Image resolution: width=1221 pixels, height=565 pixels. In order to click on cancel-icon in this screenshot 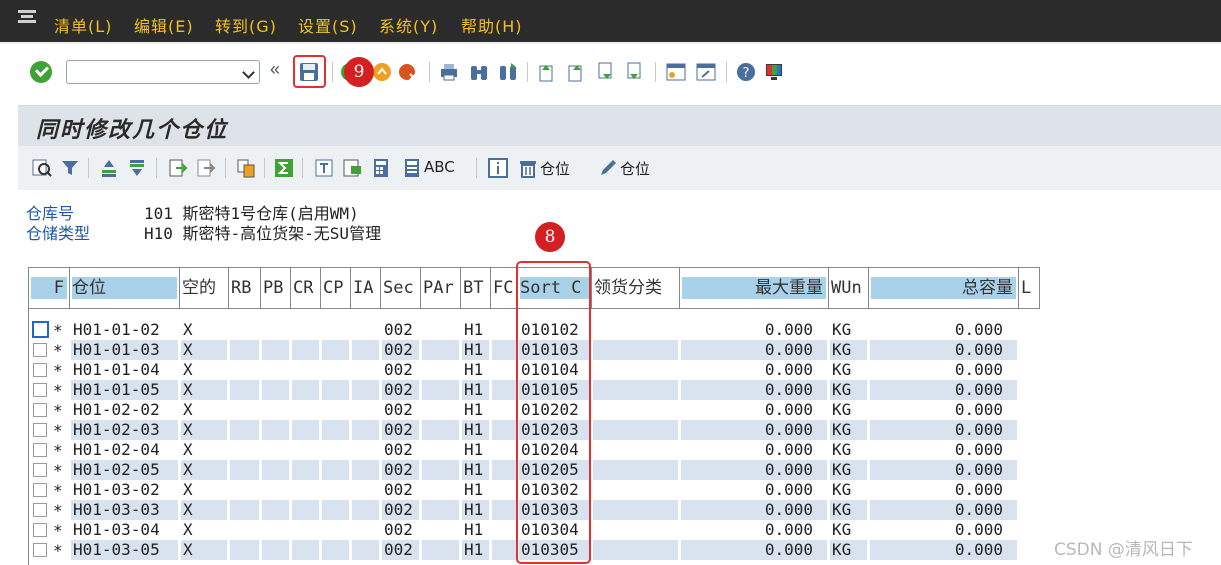, I will do `click(408, 72)`.